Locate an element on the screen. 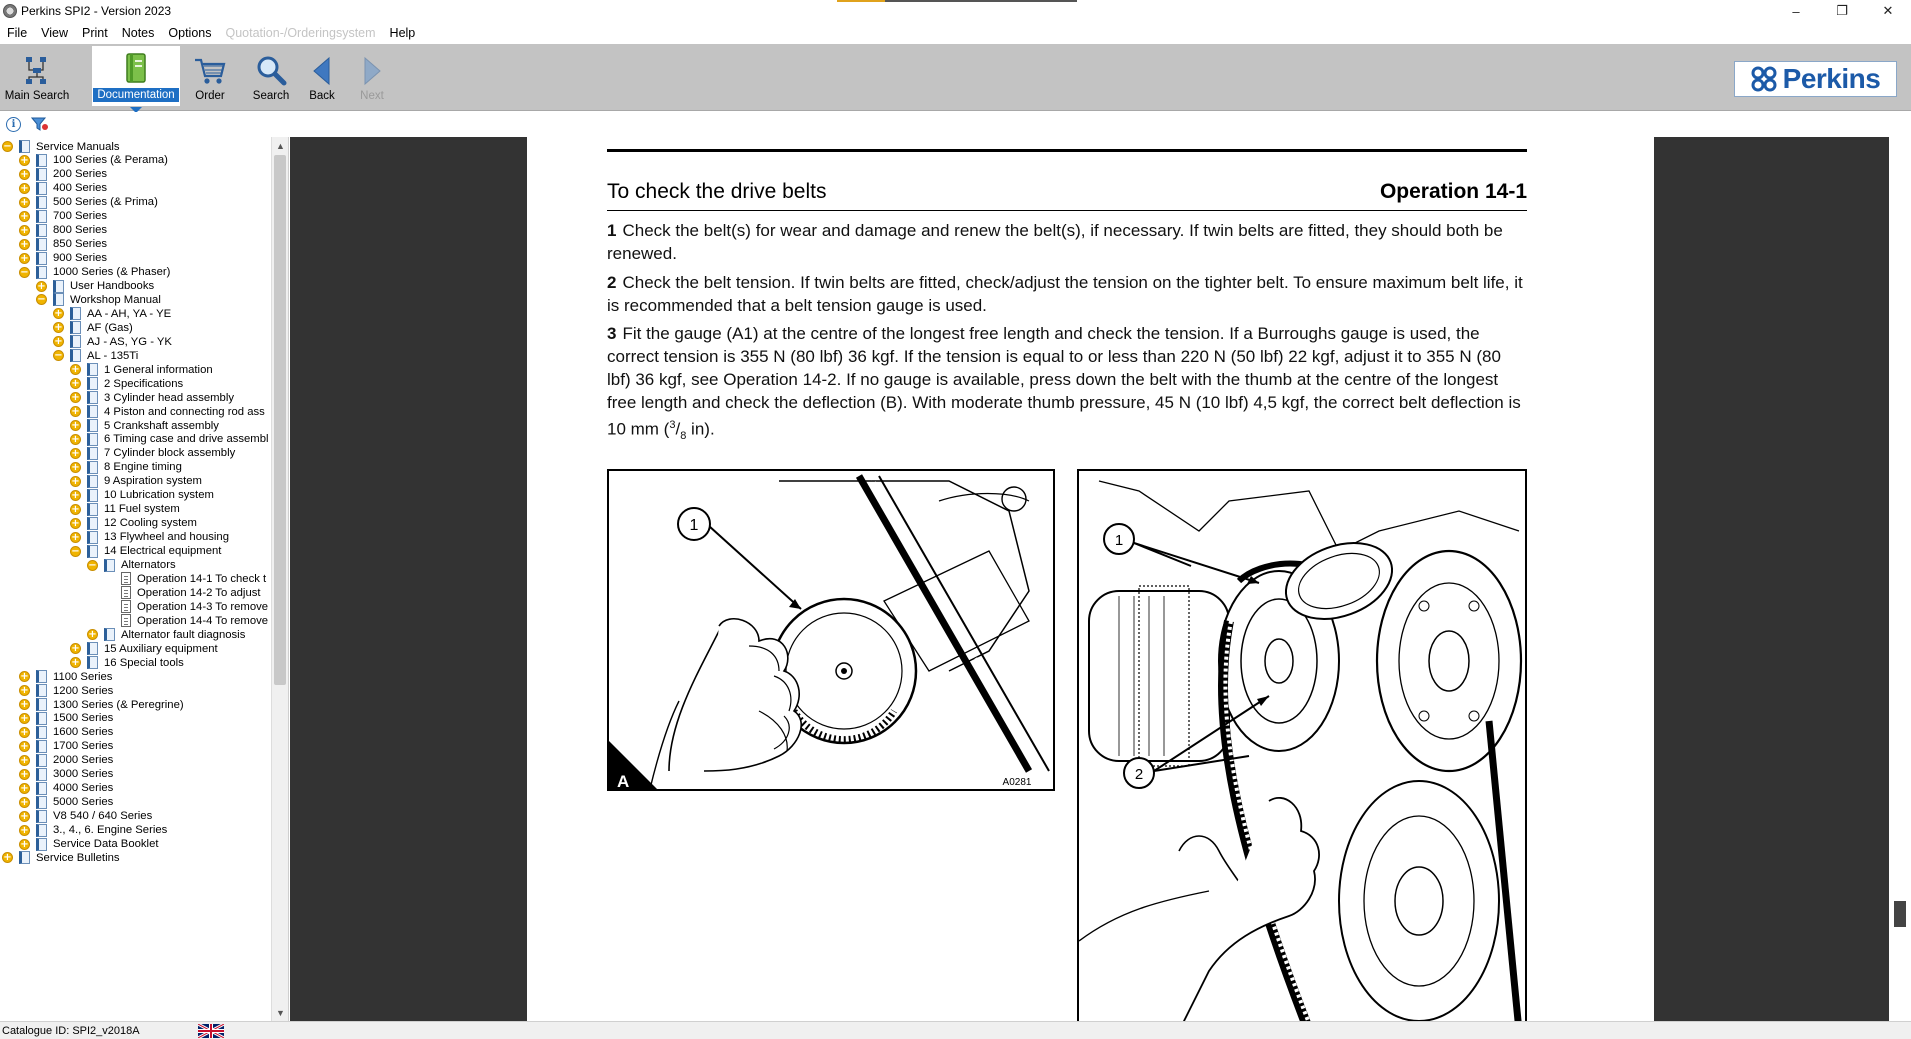 Image resolution: width=1911 pixels, height=1039 pixels. window-title: Perkins SPI2 - Version 2023 is located at coordinates (96, 11).